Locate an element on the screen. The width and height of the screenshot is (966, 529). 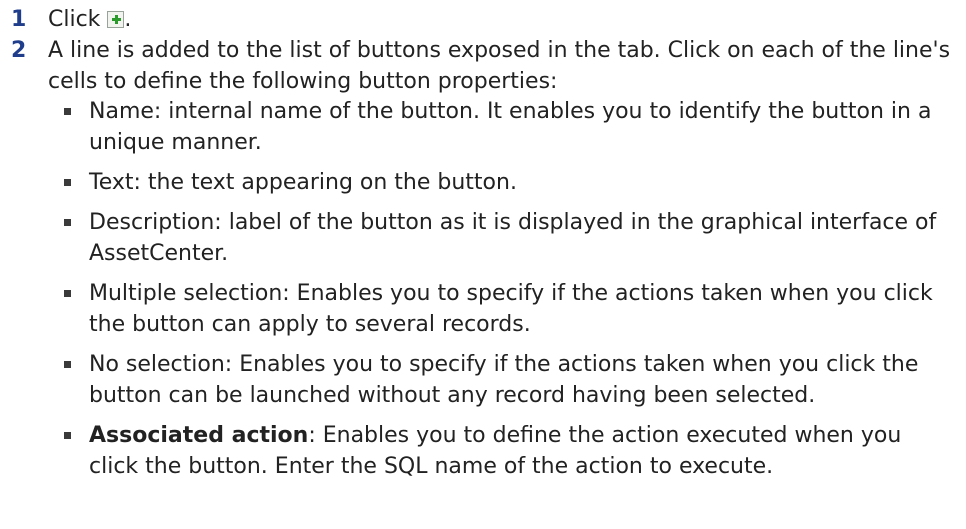
step-number: 2 is located at coordinates (19, 50).